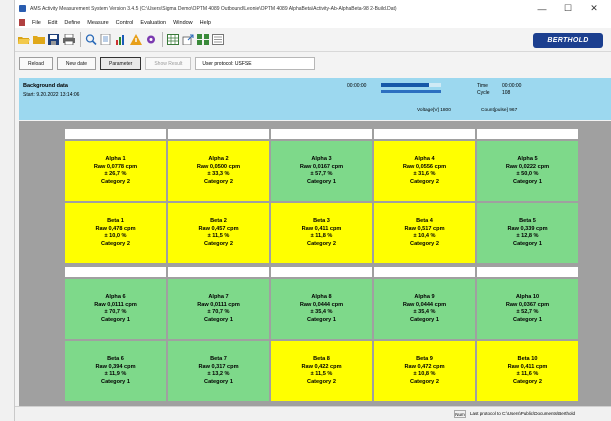  Describe the element at coordinates (38, 40) in the screenshot. I see `folder-icon` at that location.